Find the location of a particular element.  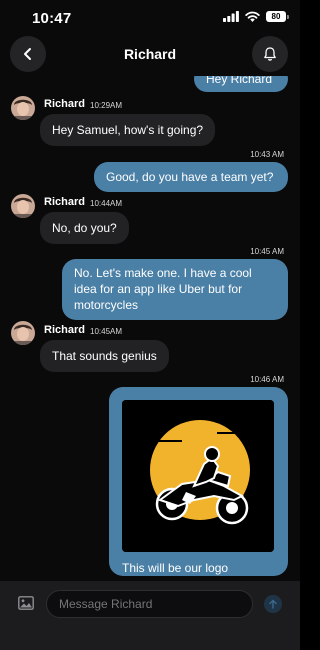

message-text: No, do you? is located at coordinates (84, 228).